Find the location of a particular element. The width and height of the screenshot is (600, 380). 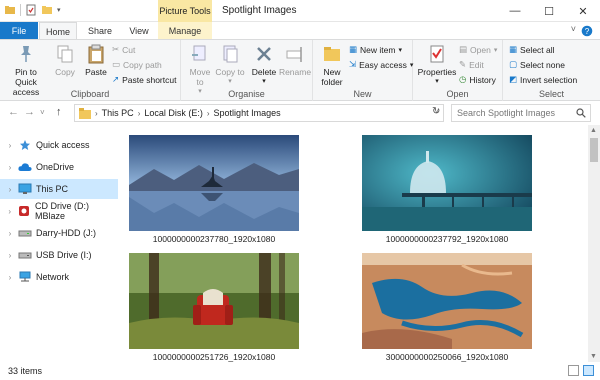

scroll-up-icon: ▲ is located at coordinates (593, 130).